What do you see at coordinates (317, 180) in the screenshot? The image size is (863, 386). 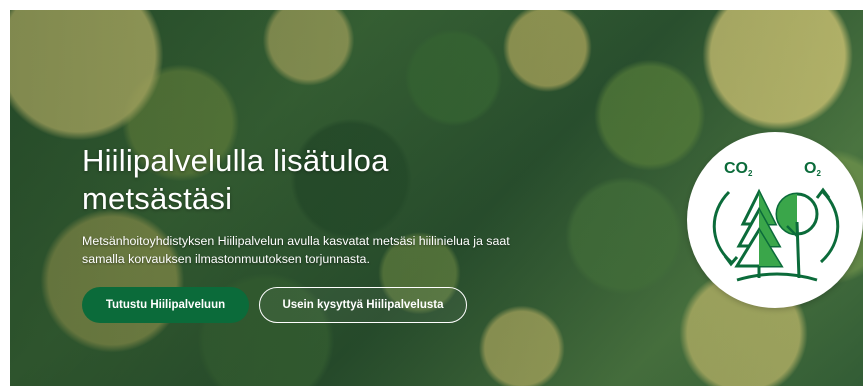 I see `hero-title: Hiilipalvelulla lisätuloa metsästäsi` at bounding box center [317, 180].